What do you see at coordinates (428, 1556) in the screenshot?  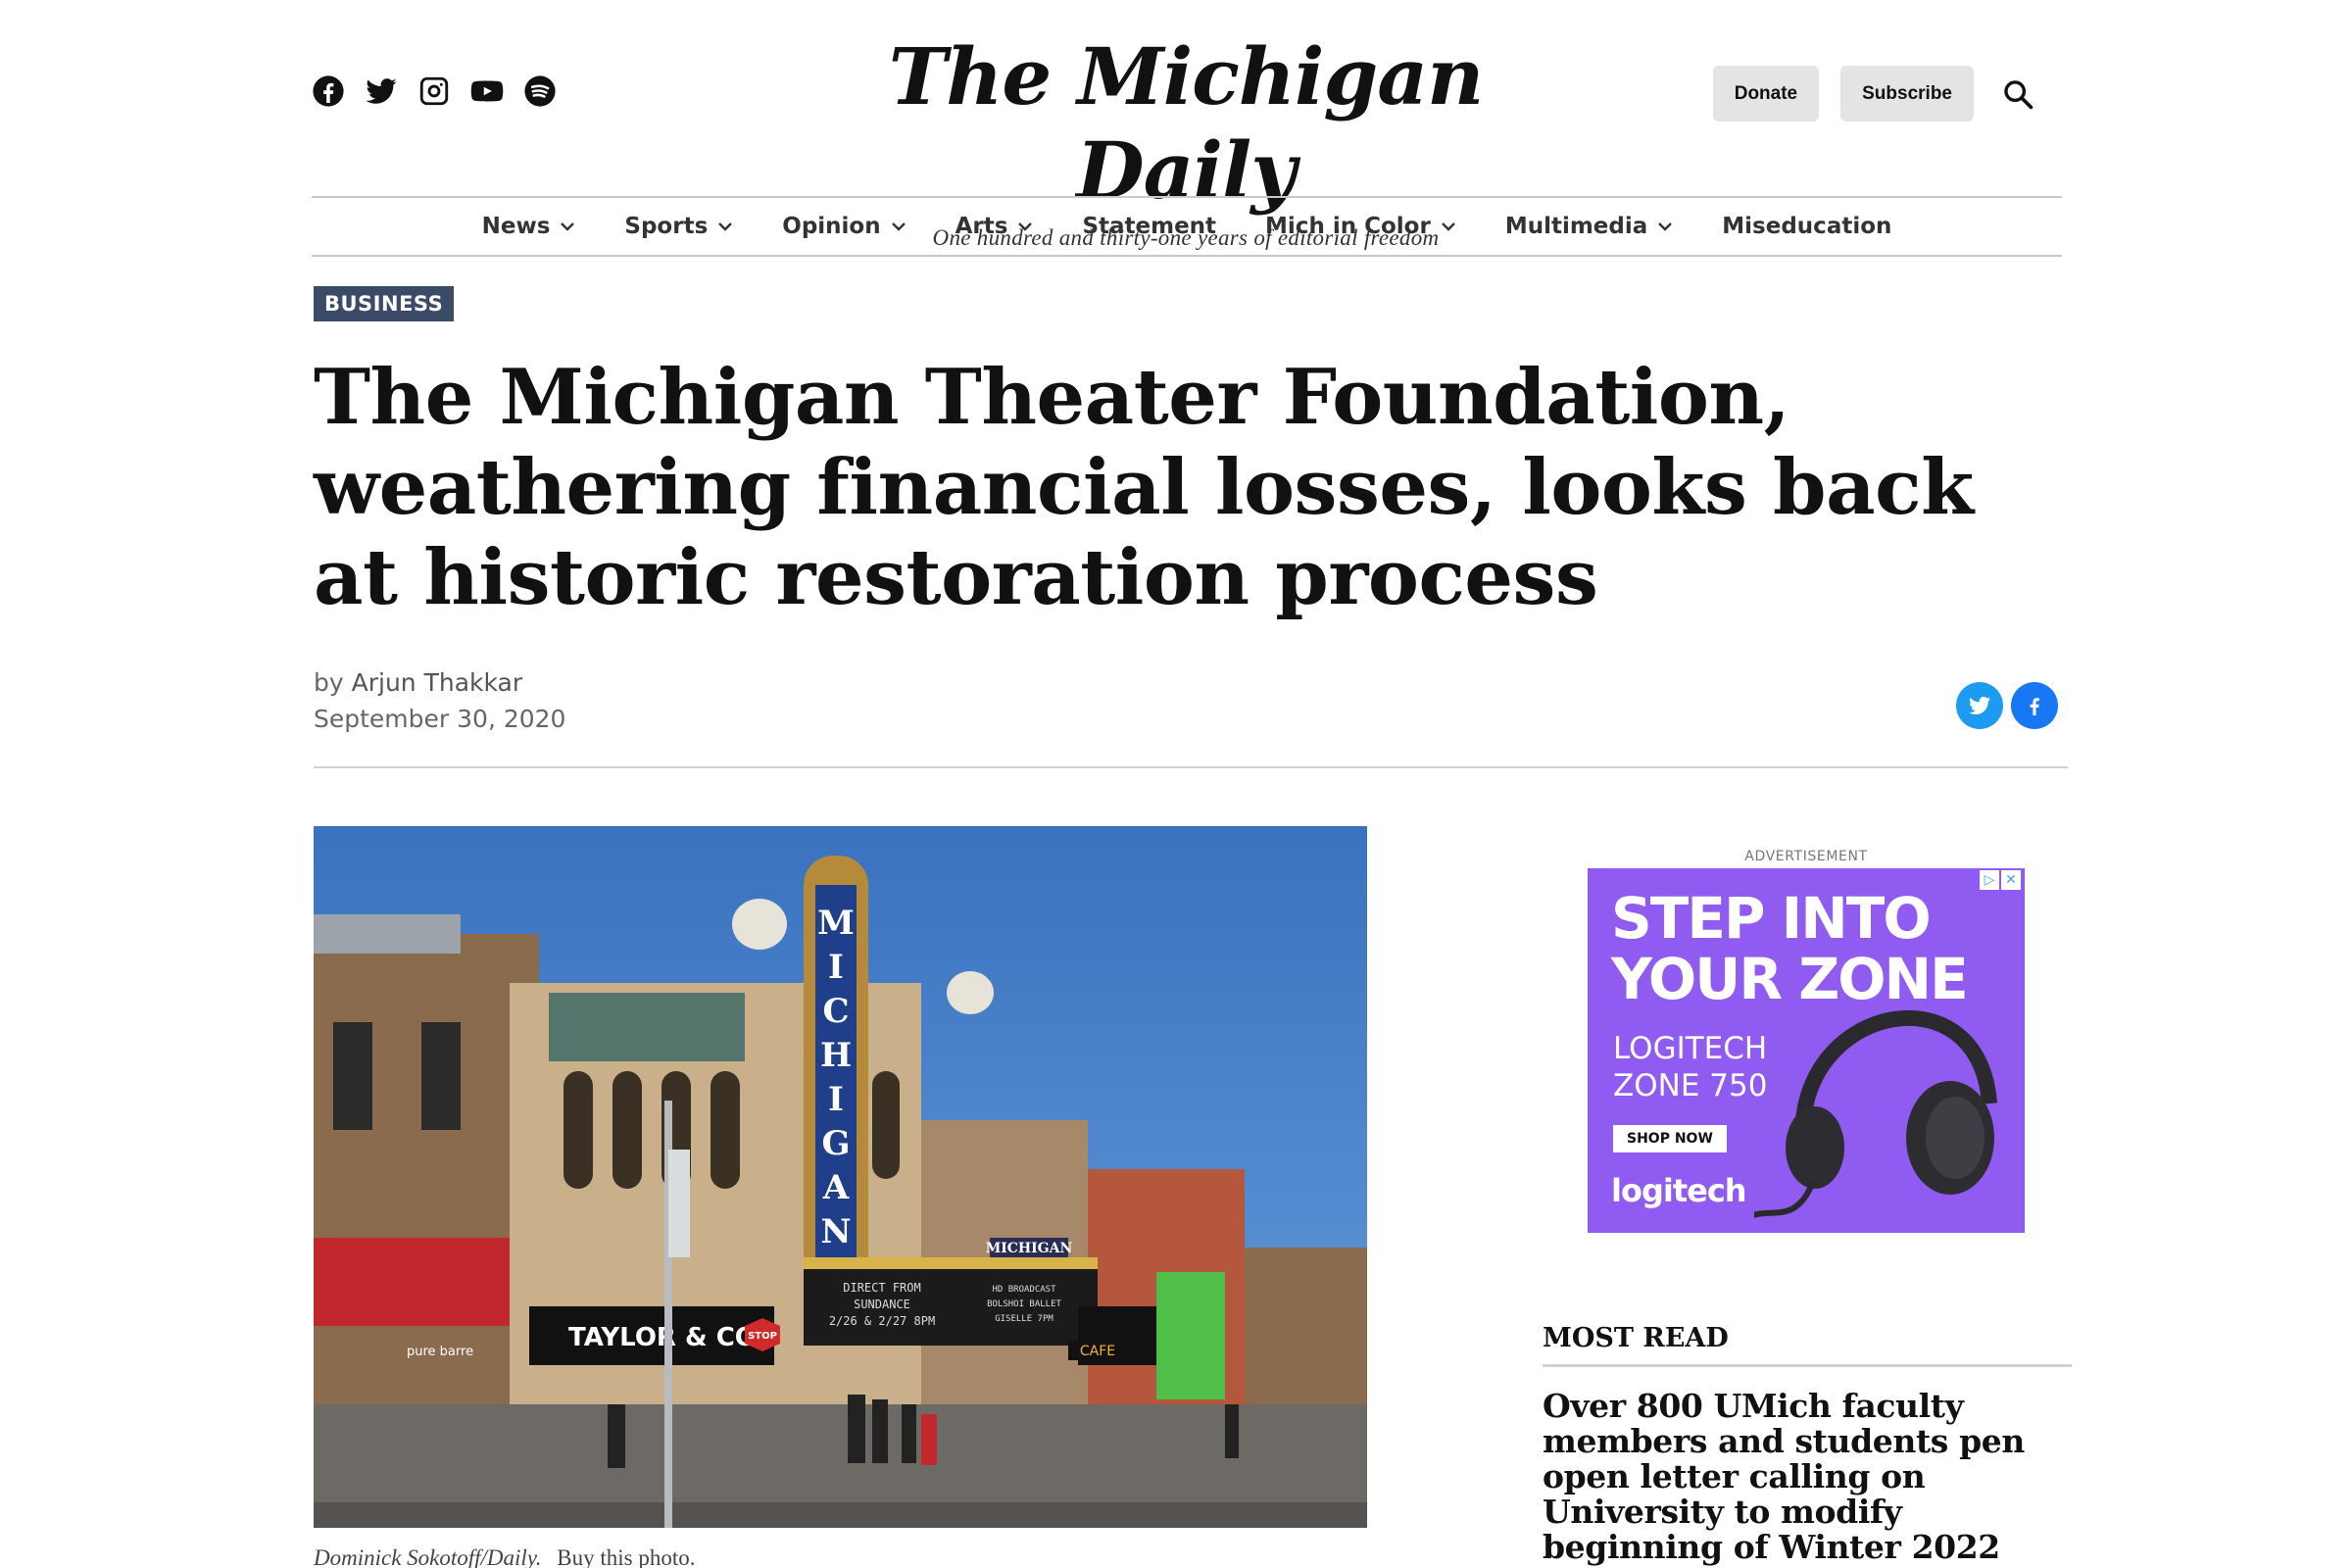 I see `photo-credit: Dominick Sokotoff/Daily.` at bounding box center [428, 1556].